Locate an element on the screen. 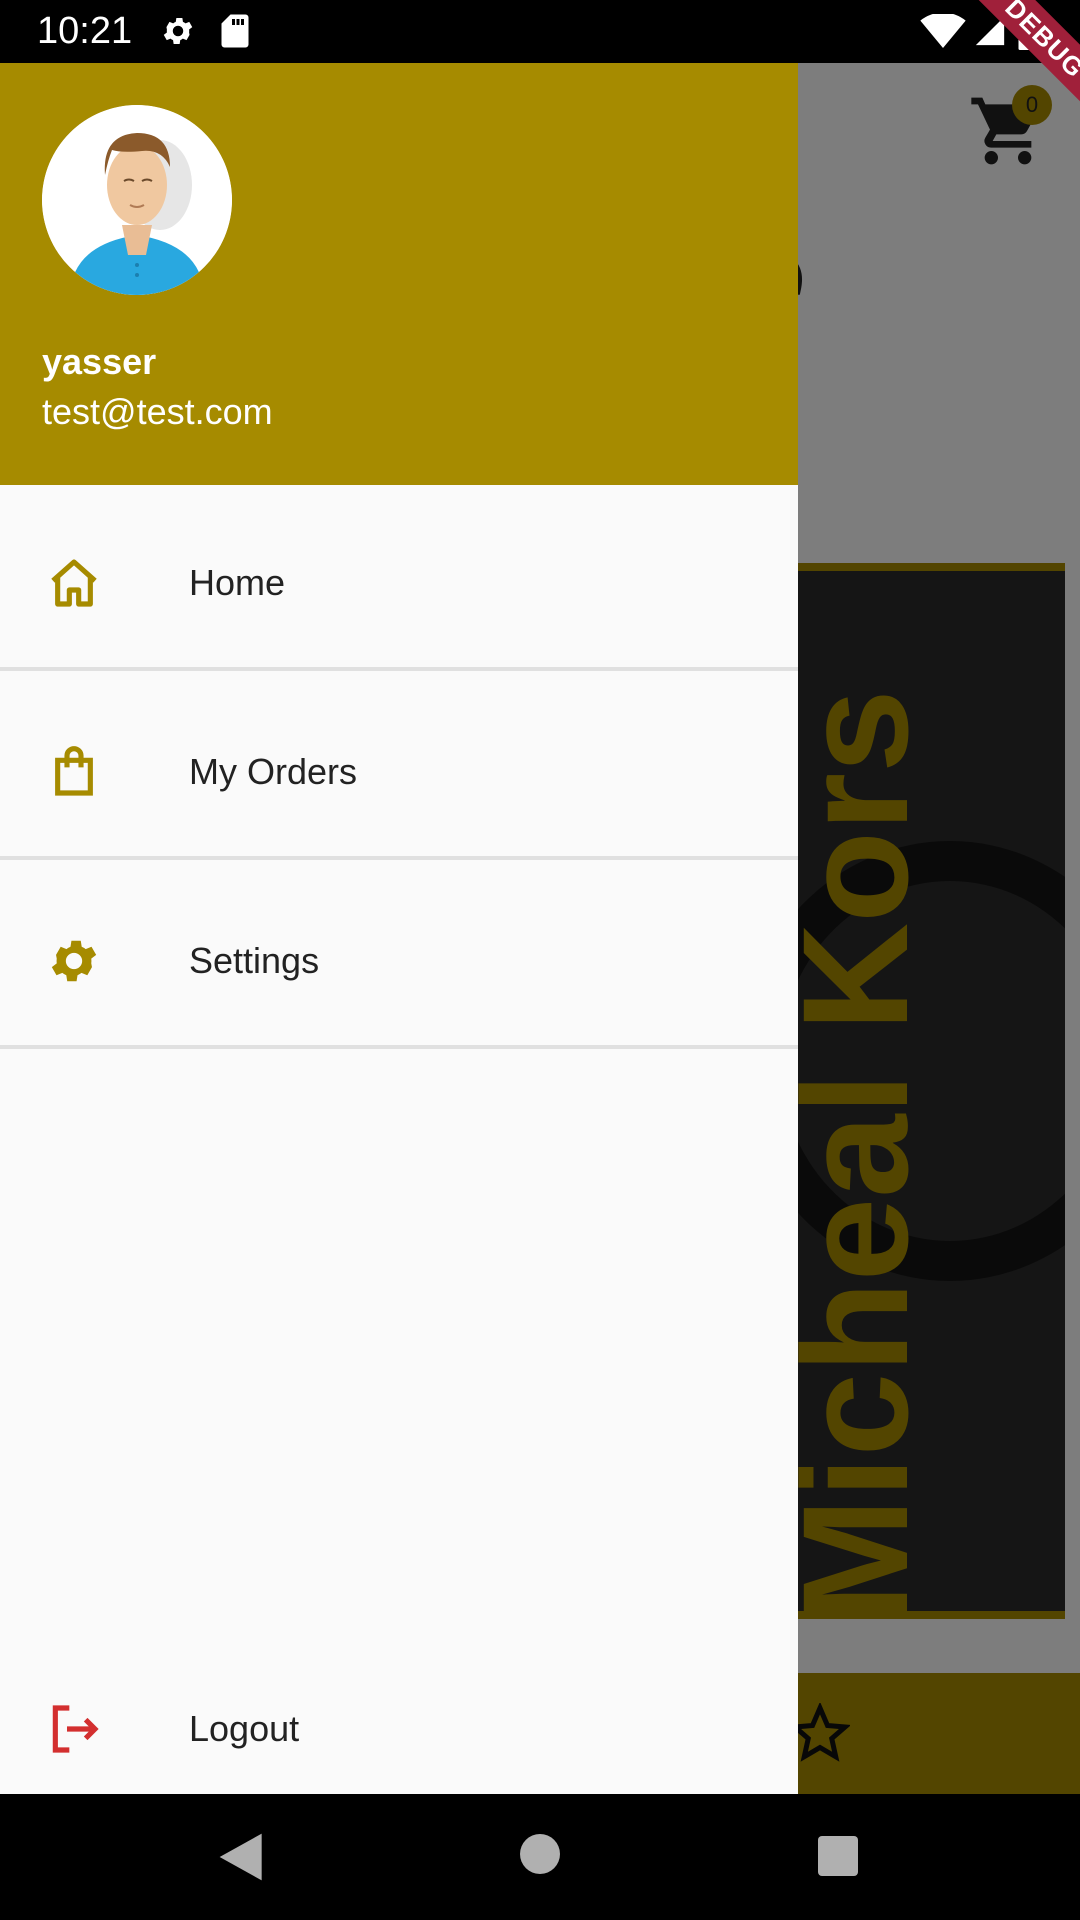 The width and height of the screenshot is (1080, 1920). user-avatar-illustration is located at coordinates (137, 200).